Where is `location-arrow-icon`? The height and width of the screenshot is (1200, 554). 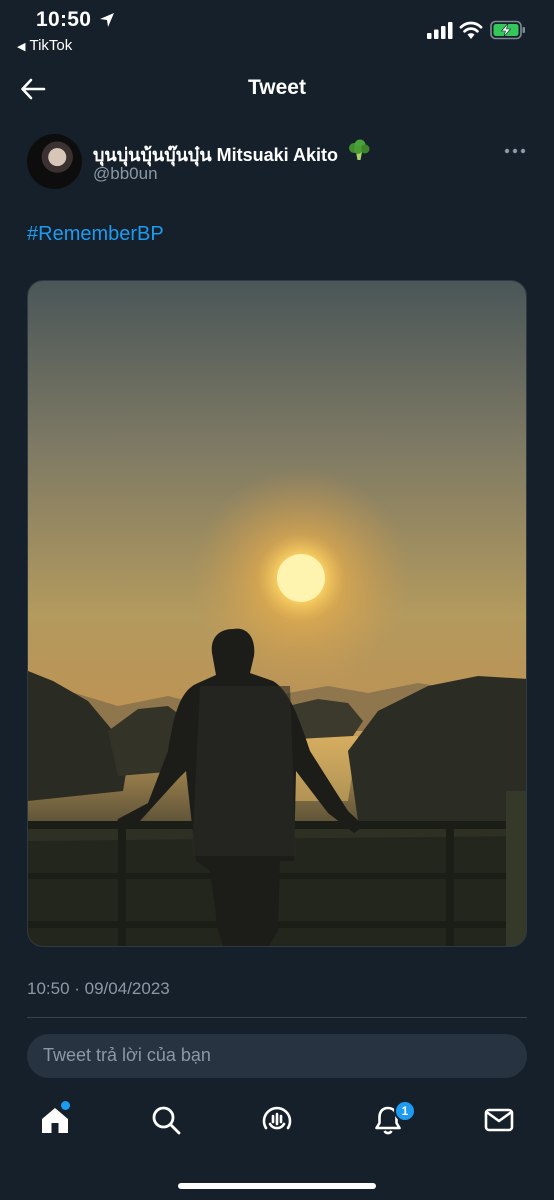
location-arrow-icon is located at coordinates (107, 20).